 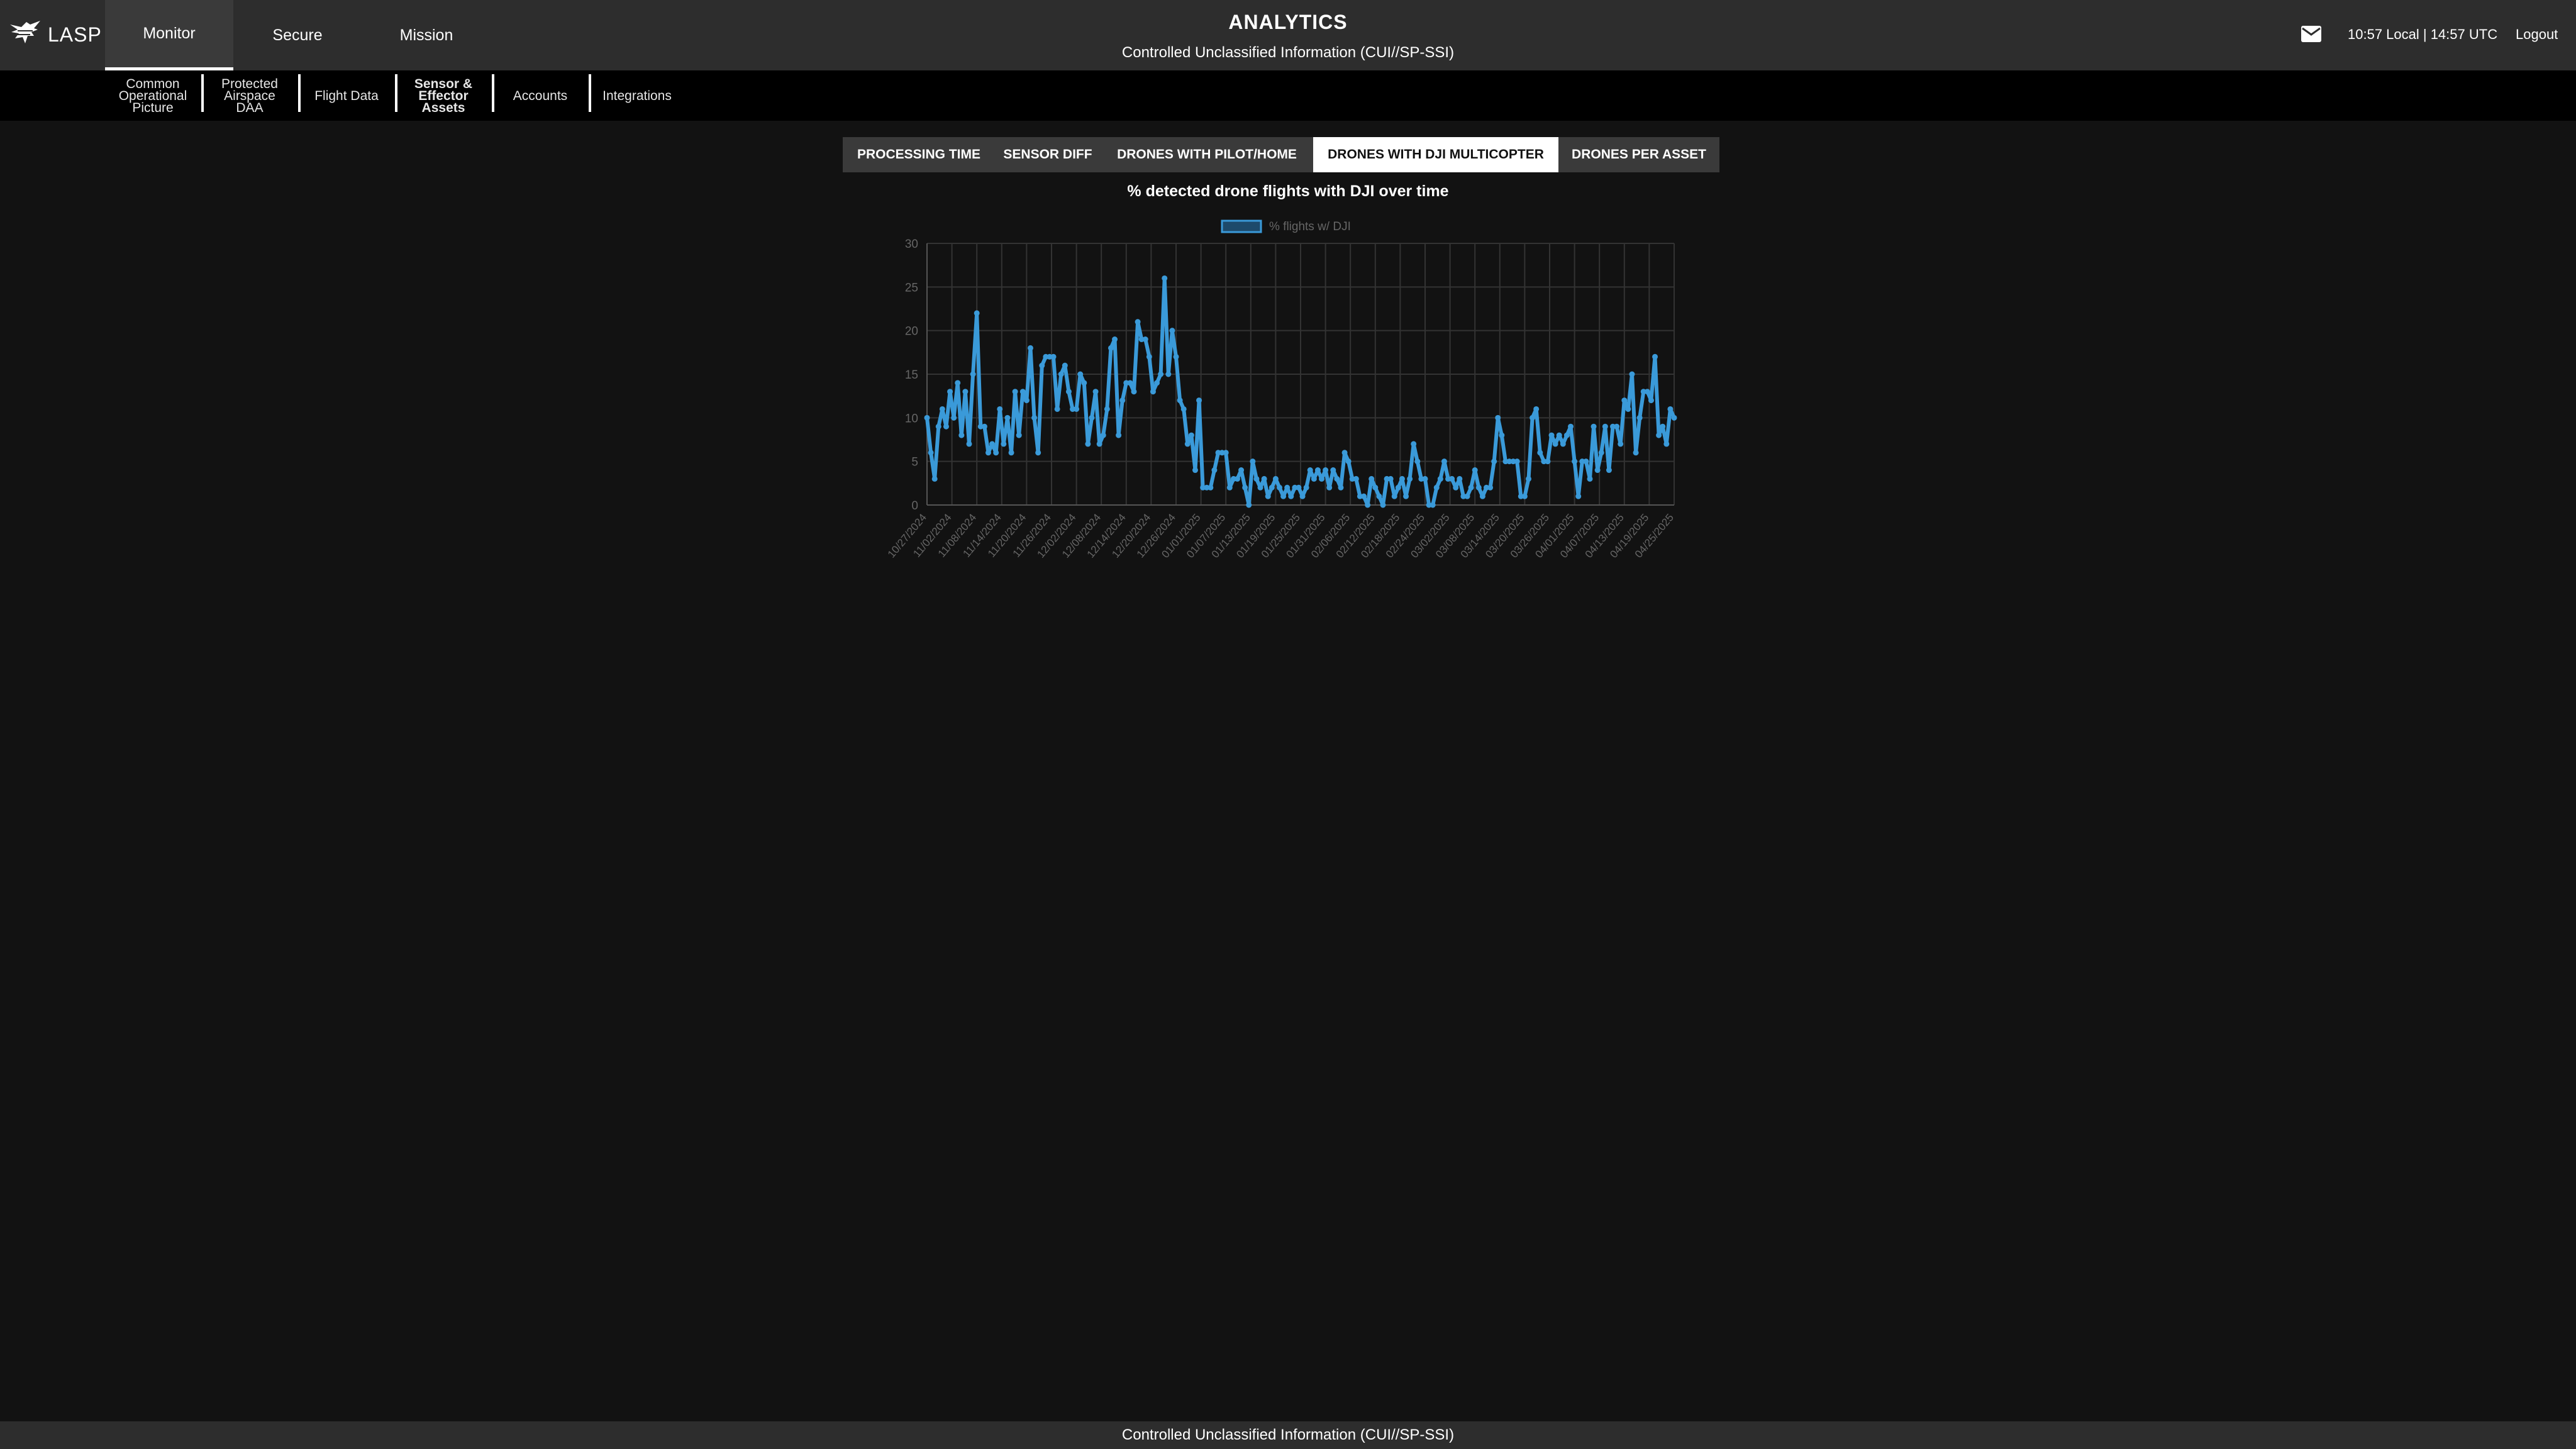 I want to click on tab-drones-with-dji-multicopter: DRONES WITH DJI MULTICOPTER, so click(x=1435, y=154).